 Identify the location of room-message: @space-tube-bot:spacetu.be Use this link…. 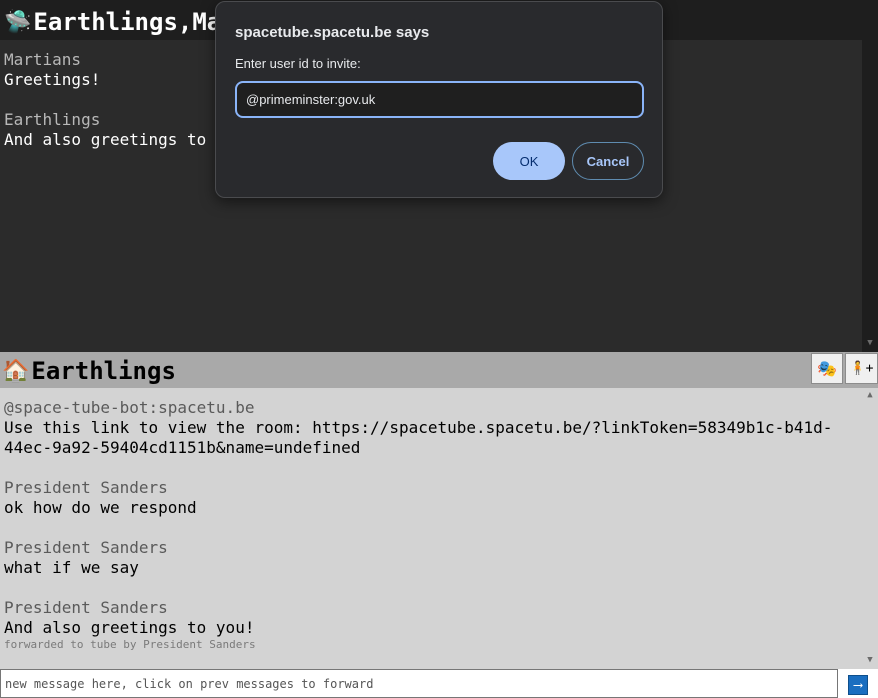
(431, 428).